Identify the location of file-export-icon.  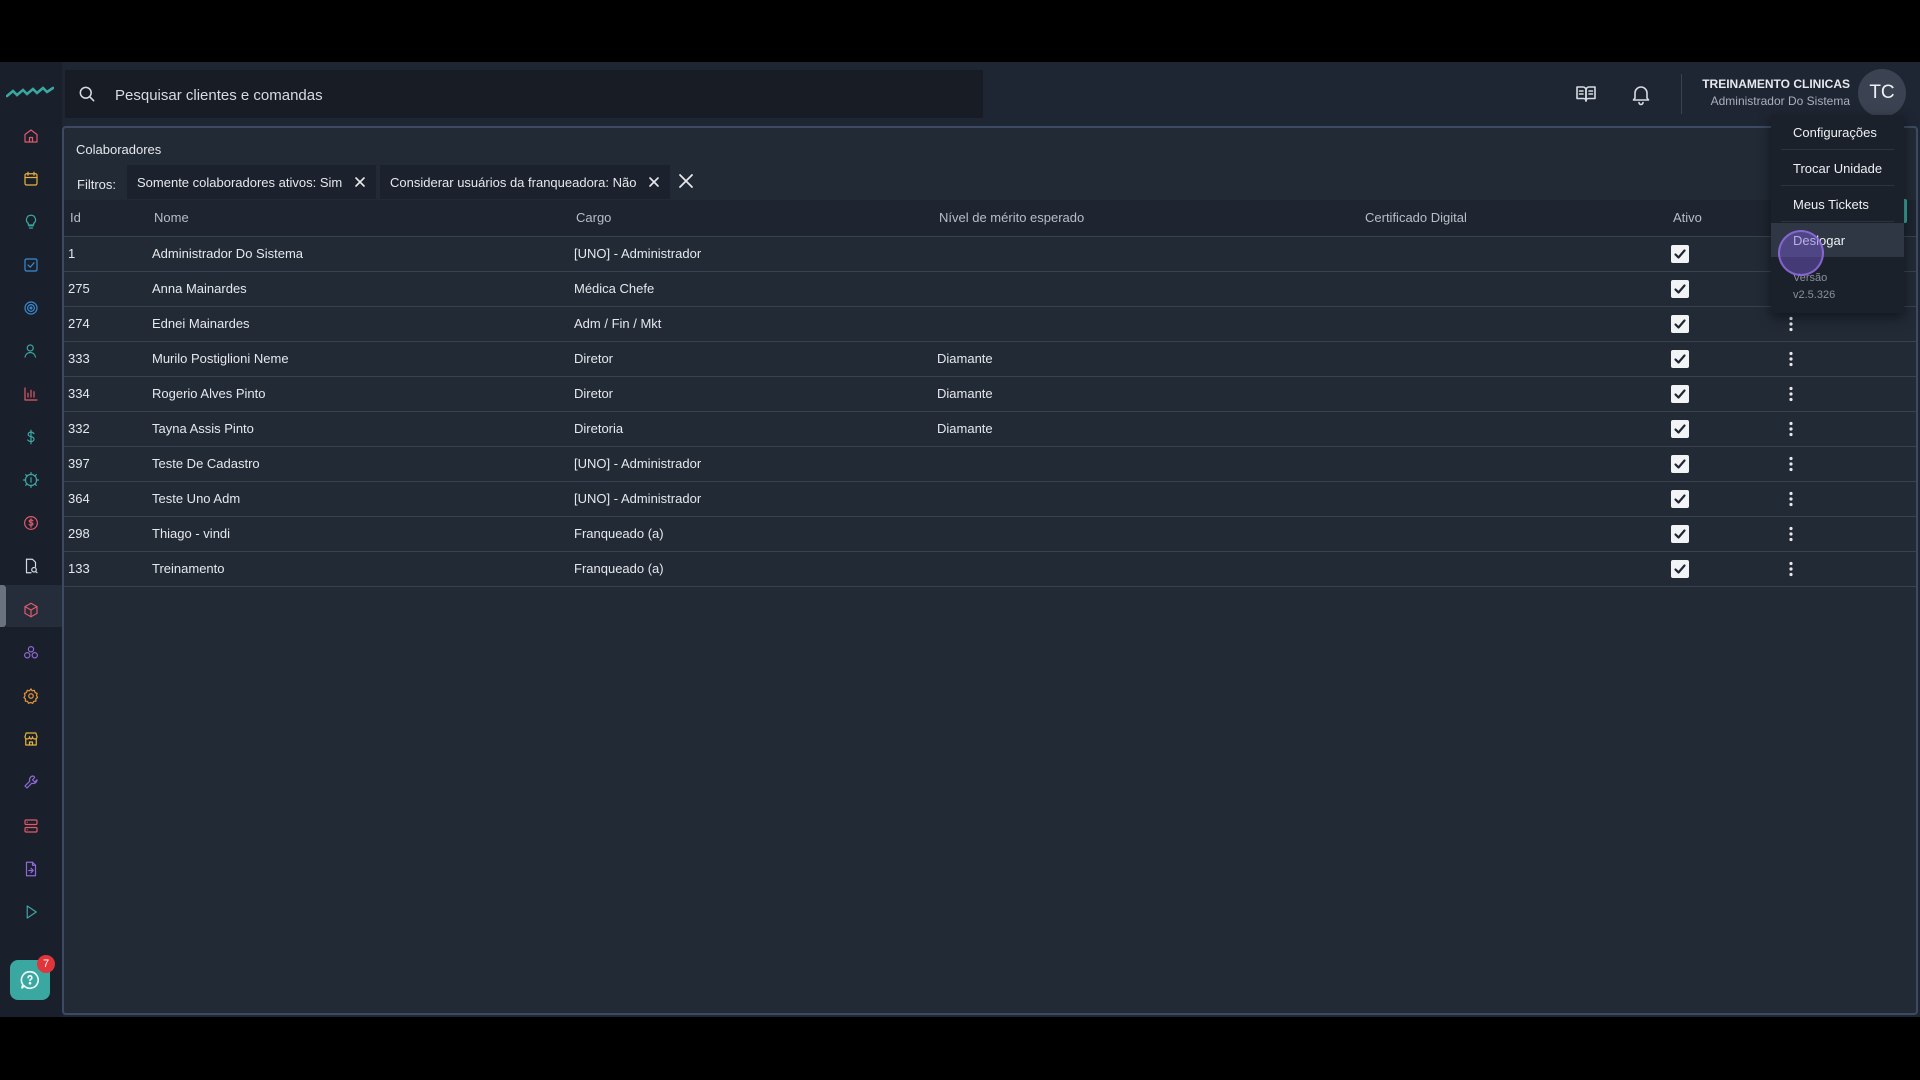
(31, 869).